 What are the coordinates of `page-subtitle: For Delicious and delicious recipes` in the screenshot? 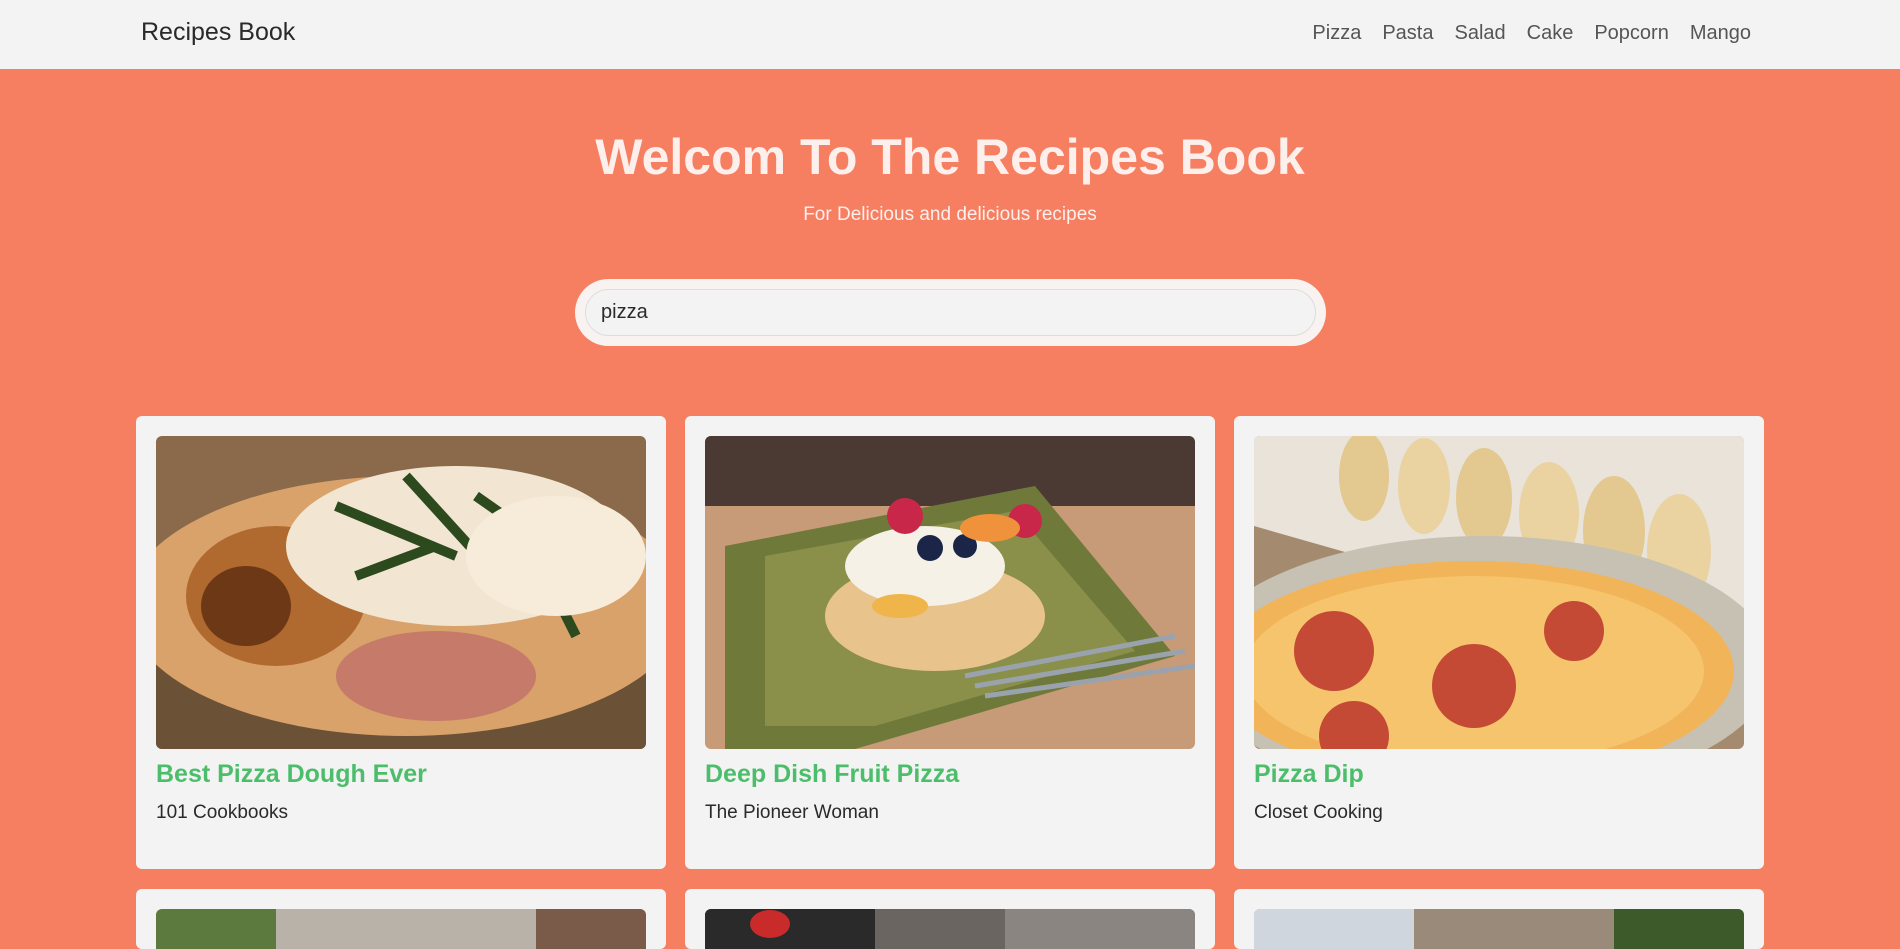 It's located at (950, 214).